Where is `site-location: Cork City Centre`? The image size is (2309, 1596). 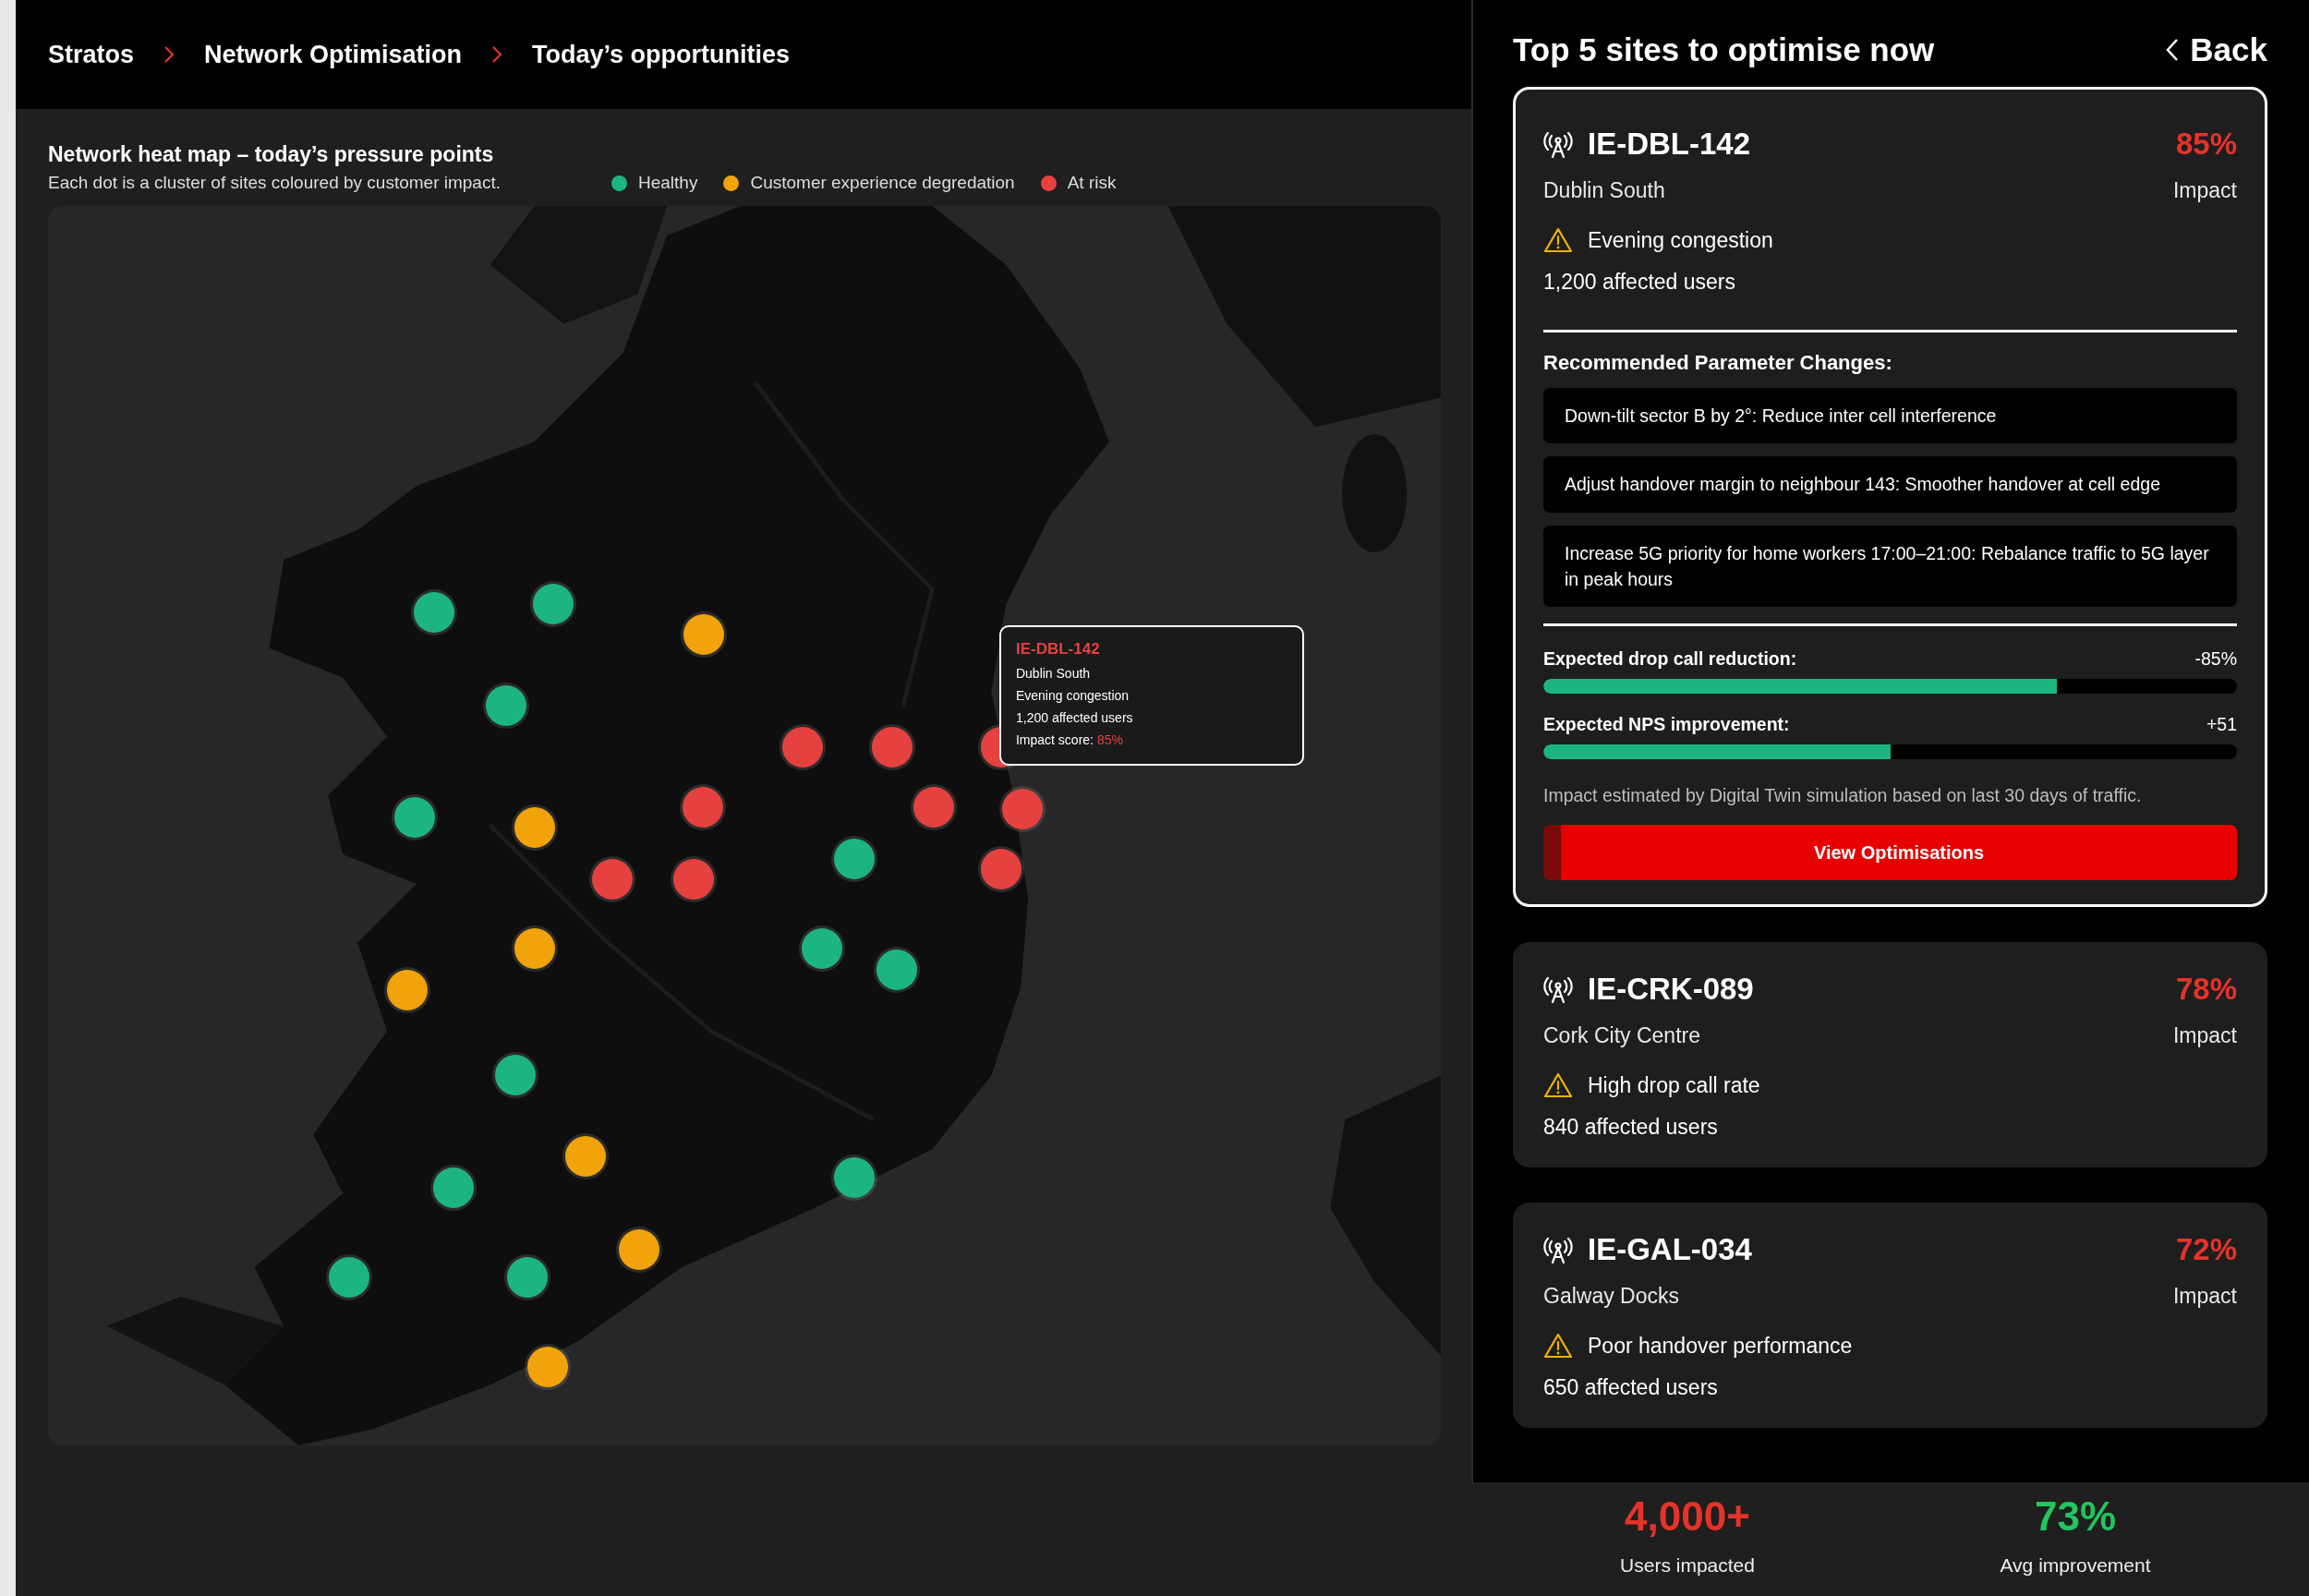 site-location: Cork City Centre is located at coordinates (1622, 1036).